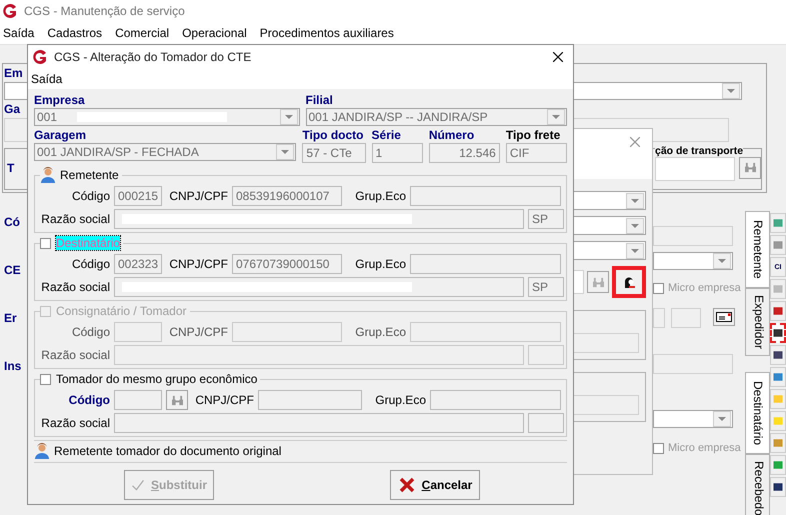  I want to click on text-field: 002323, so click(138, 264).